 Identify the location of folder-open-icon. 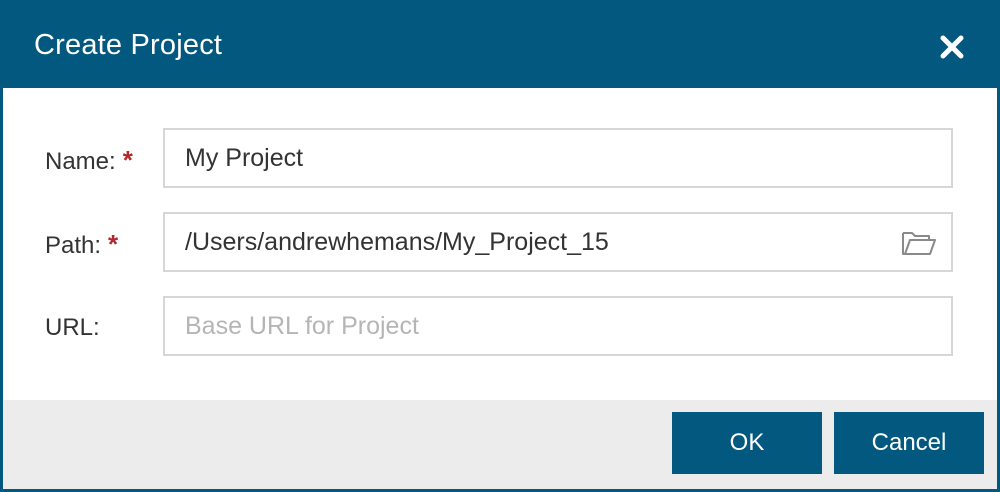
(919, 243).